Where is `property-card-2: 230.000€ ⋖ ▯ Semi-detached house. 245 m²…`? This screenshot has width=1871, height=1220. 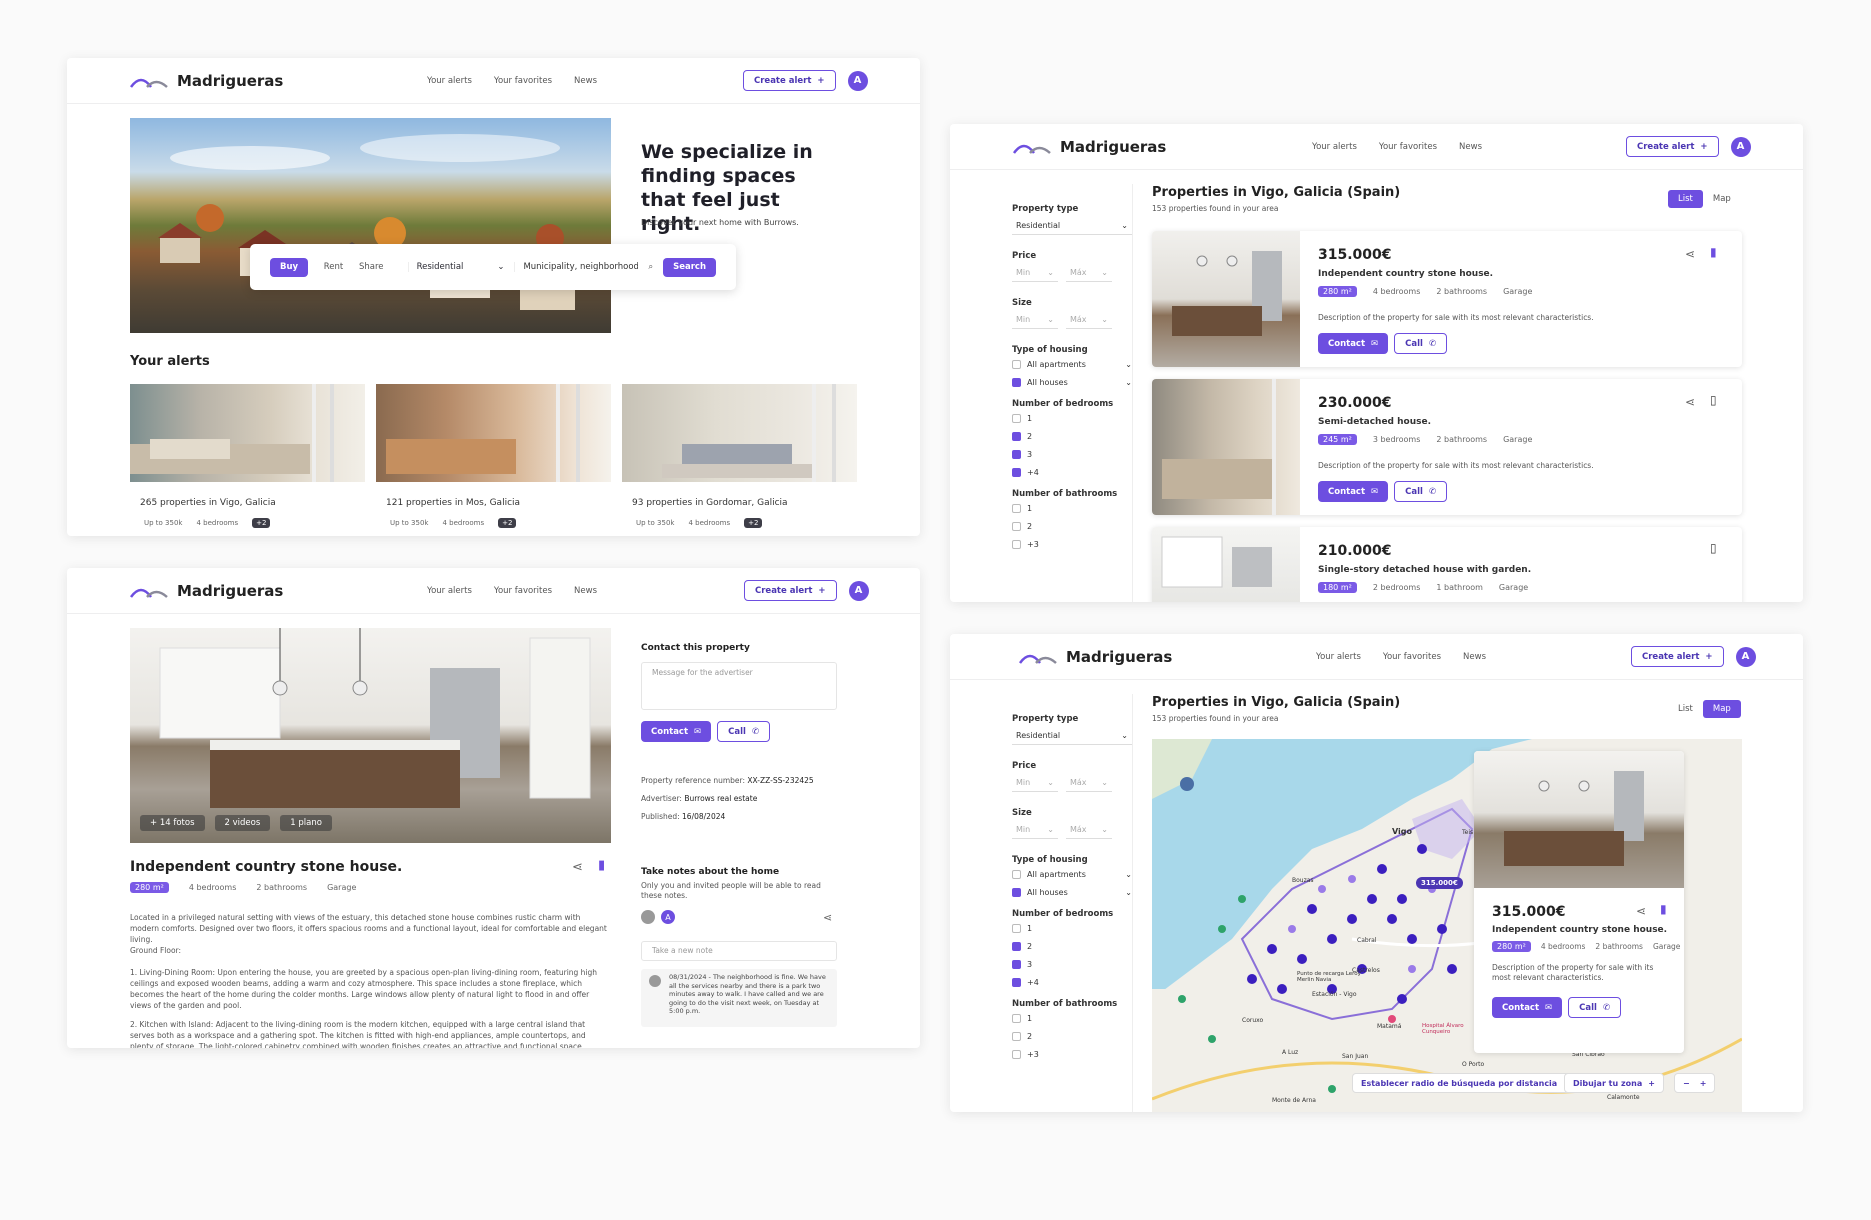 property-card-2: 230.000€ ⋖ ▯ Semi-detached house. 245 m²… is located at coordinates (1447, 447).